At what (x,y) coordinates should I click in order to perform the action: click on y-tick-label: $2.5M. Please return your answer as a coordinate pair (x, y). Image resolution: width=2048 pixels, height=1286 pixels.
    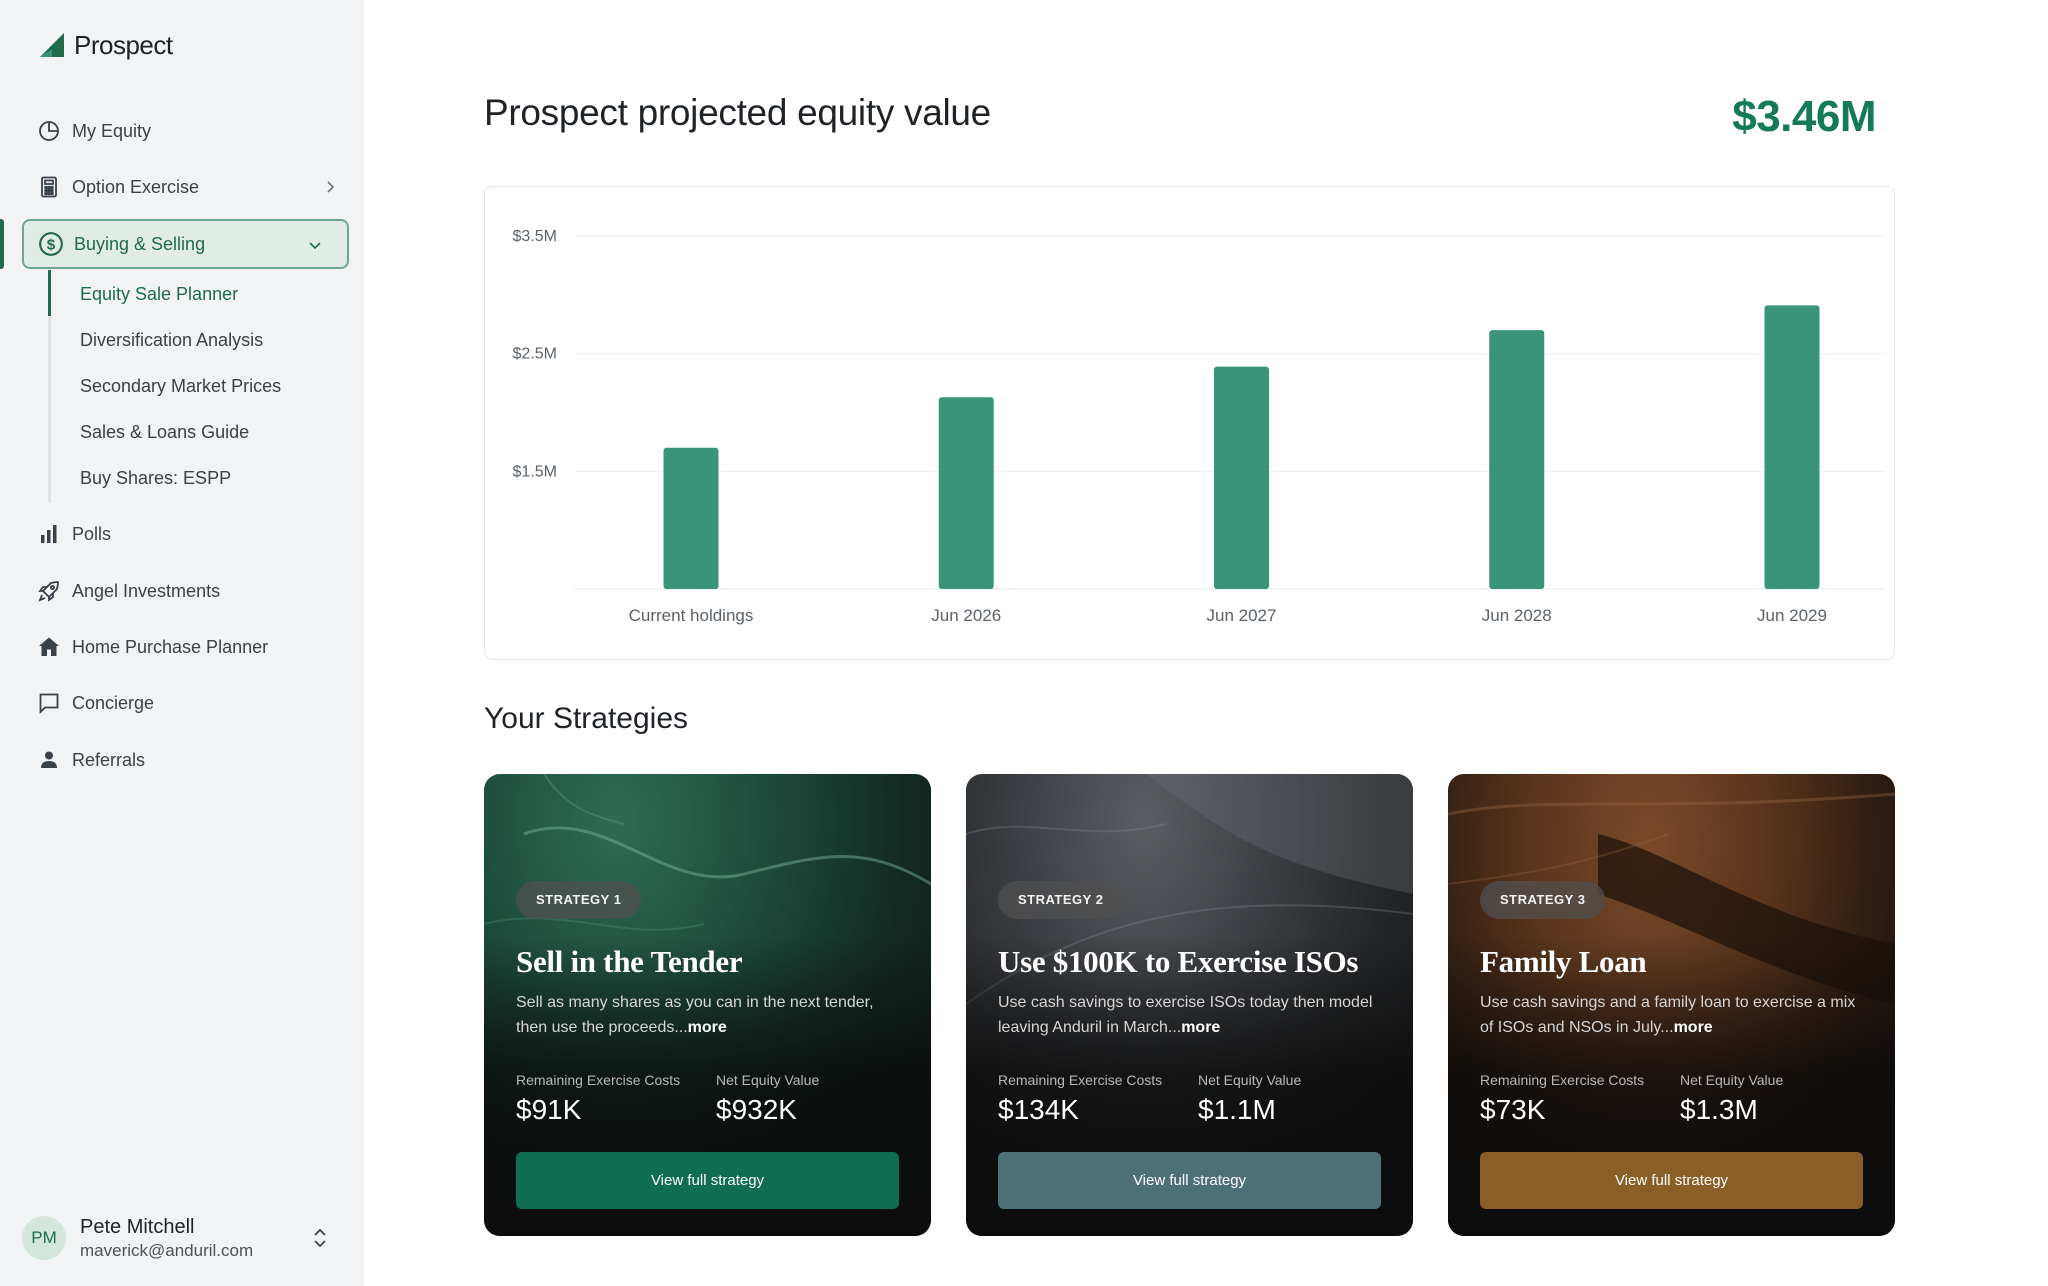
    Looking at the image, I should click on (535, 354).